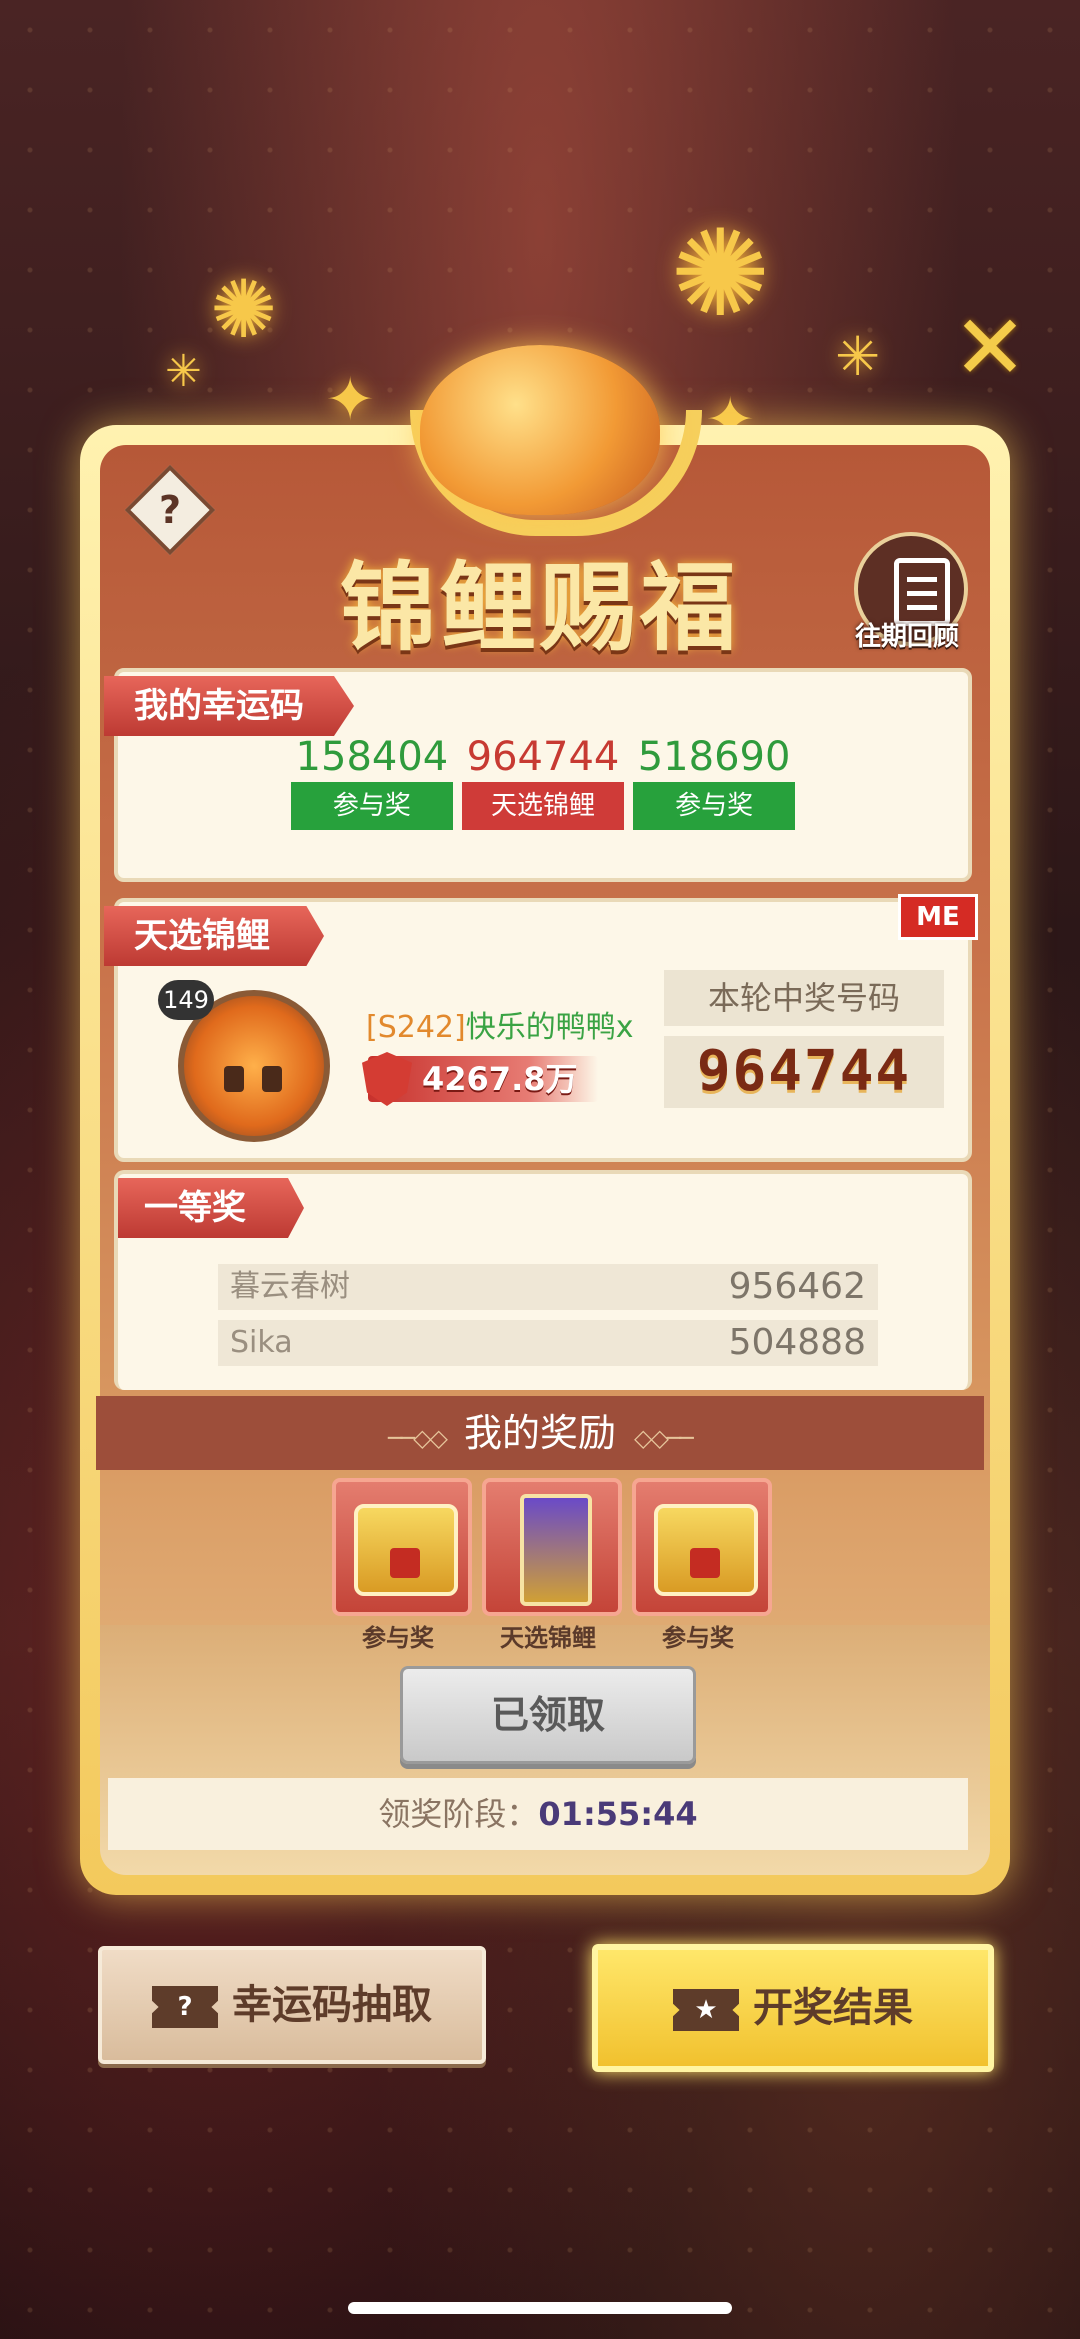  Describe the element at coordinates (906, 637) in the screenshot. I see `history-label: 往期回顾` at that location.